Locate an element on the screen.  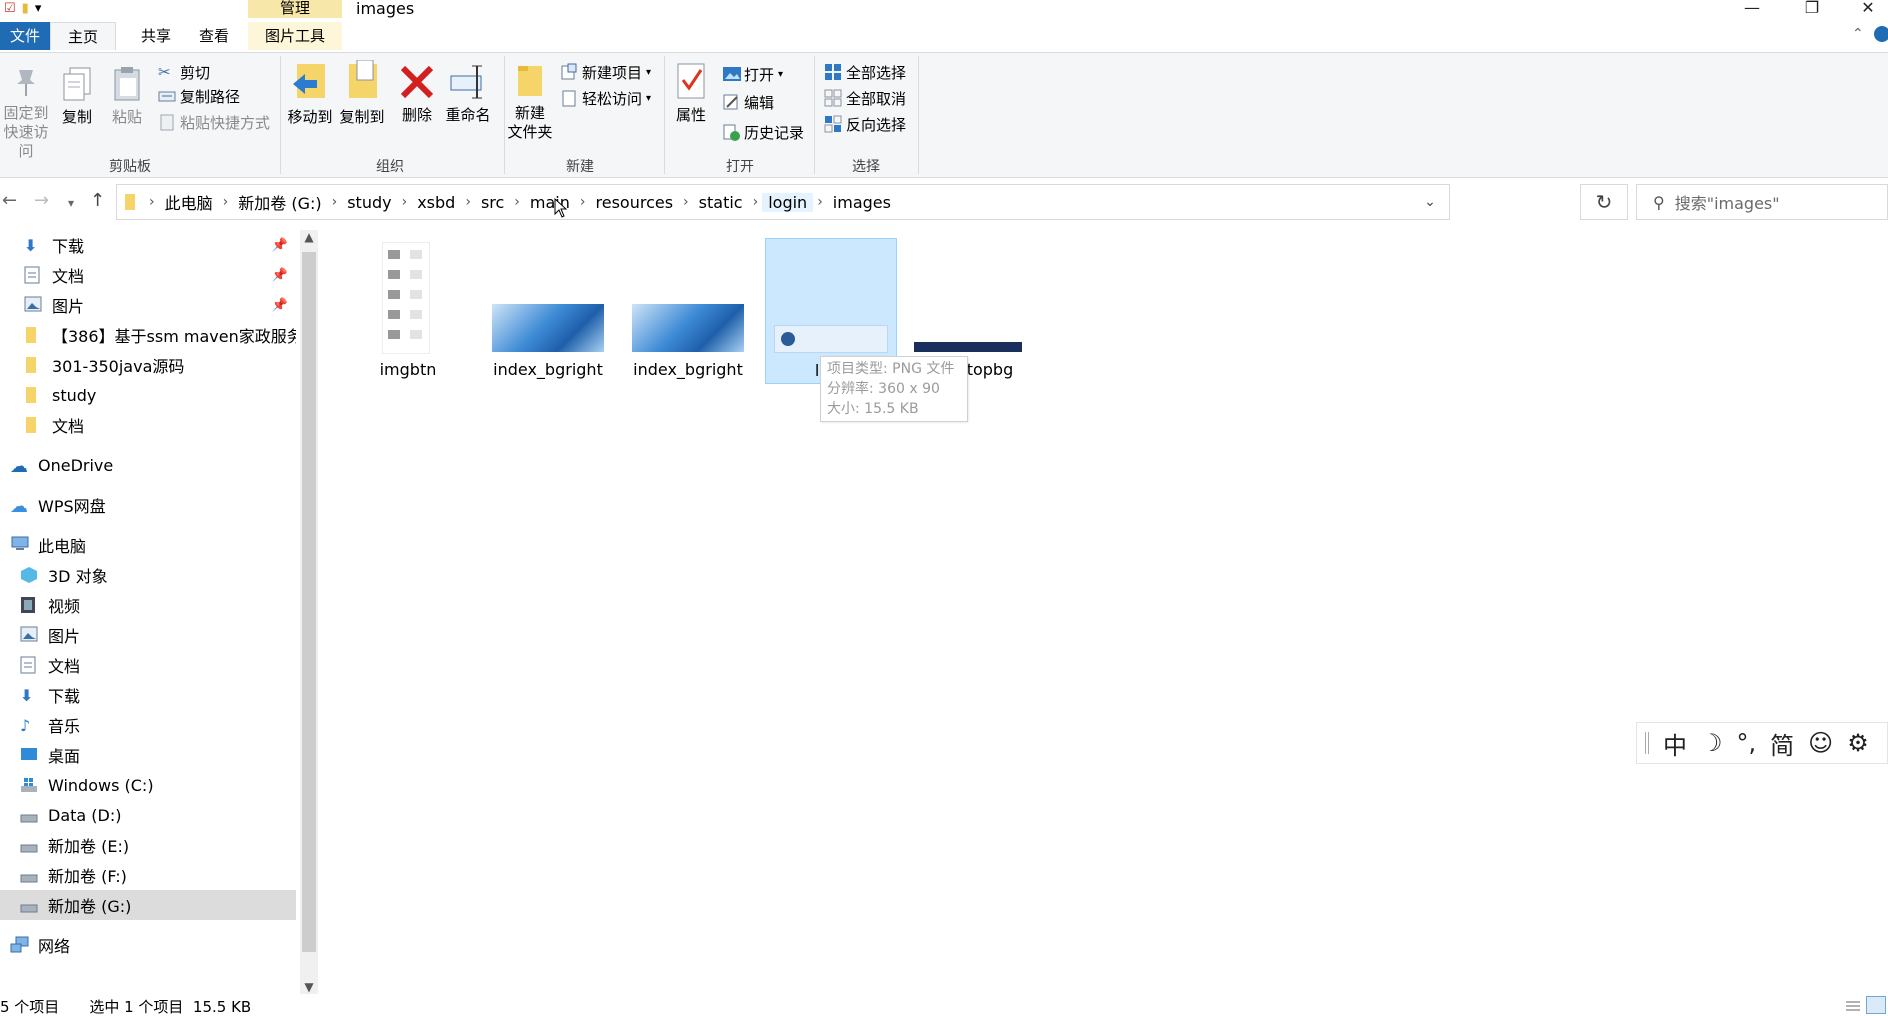
crumb-study: study is located at coordinates (369, 202).